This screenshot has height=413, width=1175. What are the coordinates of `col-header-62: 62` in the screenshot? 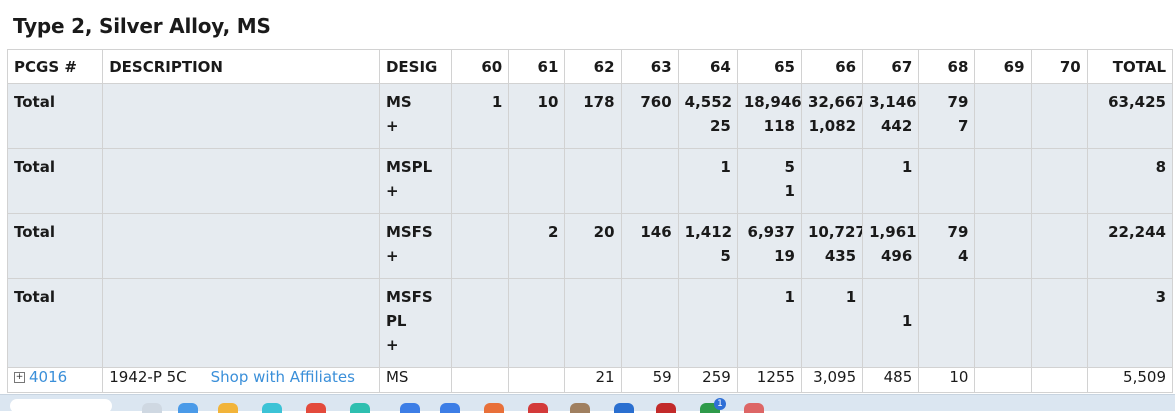 It's located at (593, 66).